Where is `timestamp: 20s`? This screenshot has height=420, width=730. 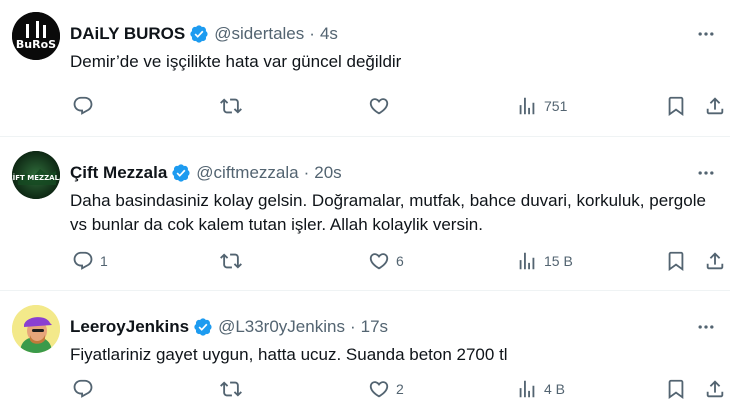
timestamp: 20s is located at coordinates (327, 173).